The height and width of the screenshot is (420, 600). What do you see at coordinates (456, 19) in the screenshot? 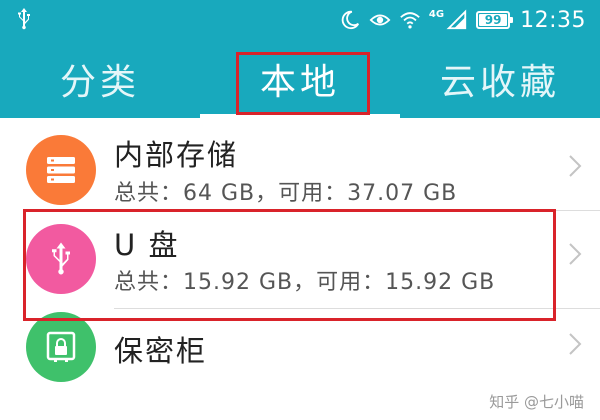
I see `signal-icon` at bounding box center [456, 19].